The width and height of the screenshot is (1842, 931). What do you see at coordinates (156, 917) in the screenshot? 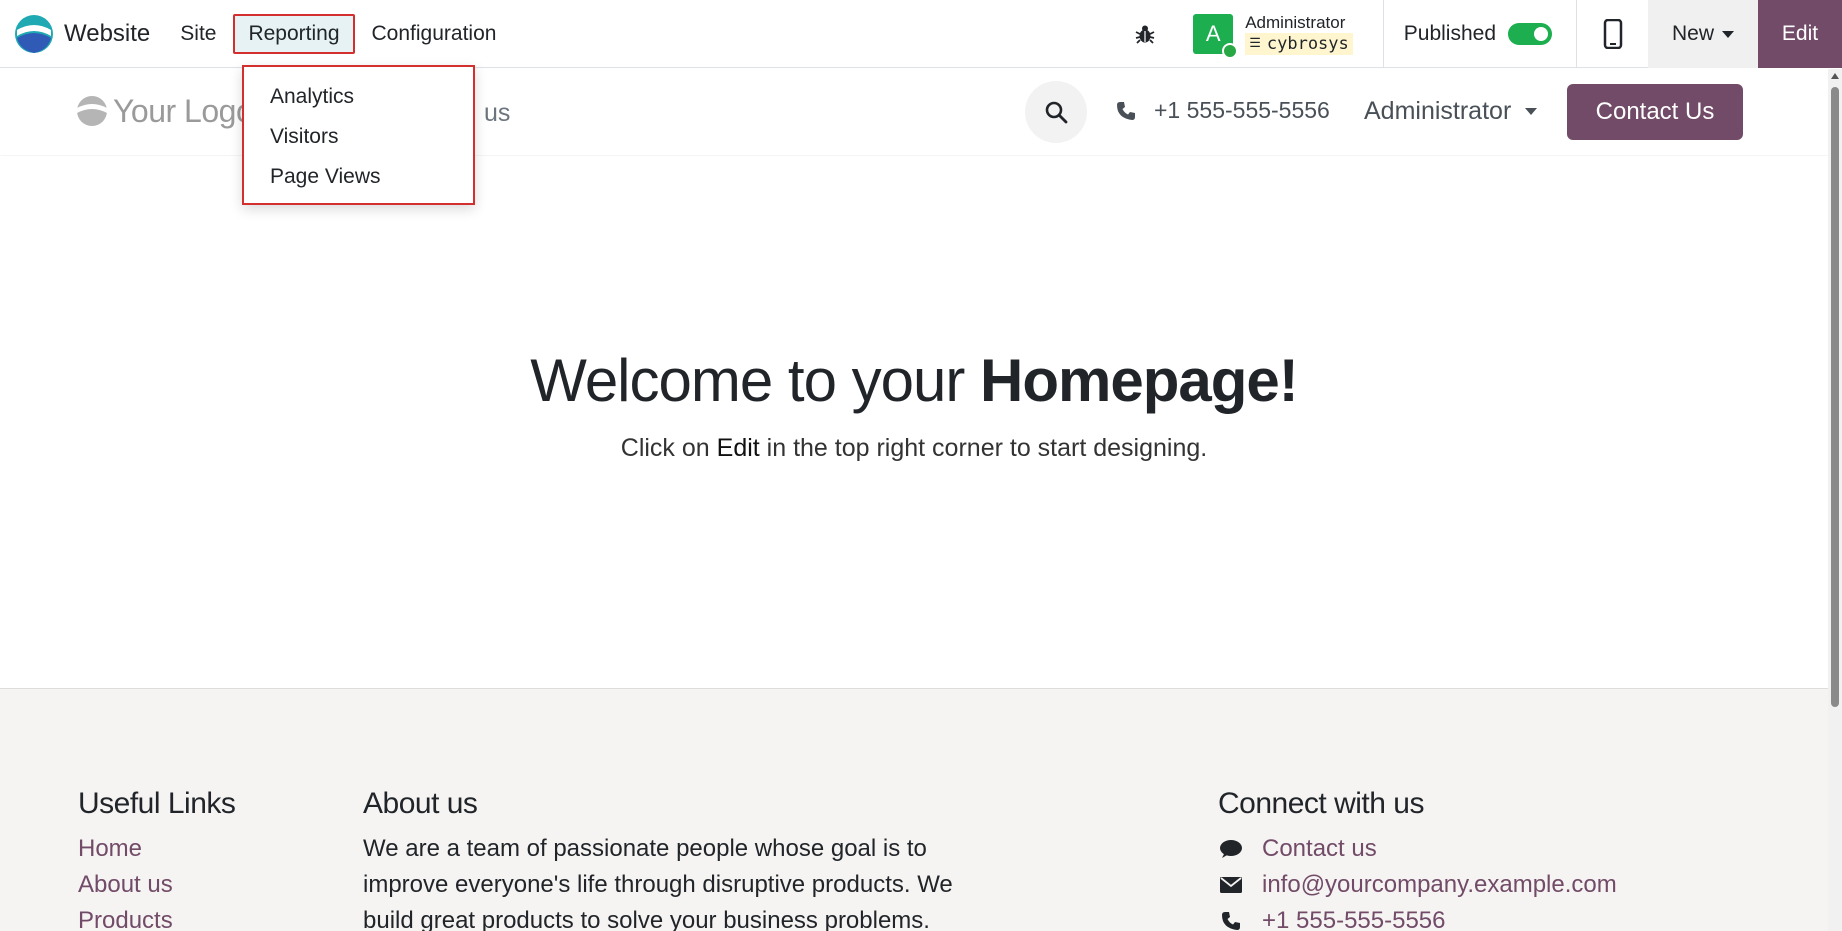
I see `footer-link-products: Products` at bounding box center [156, 917].